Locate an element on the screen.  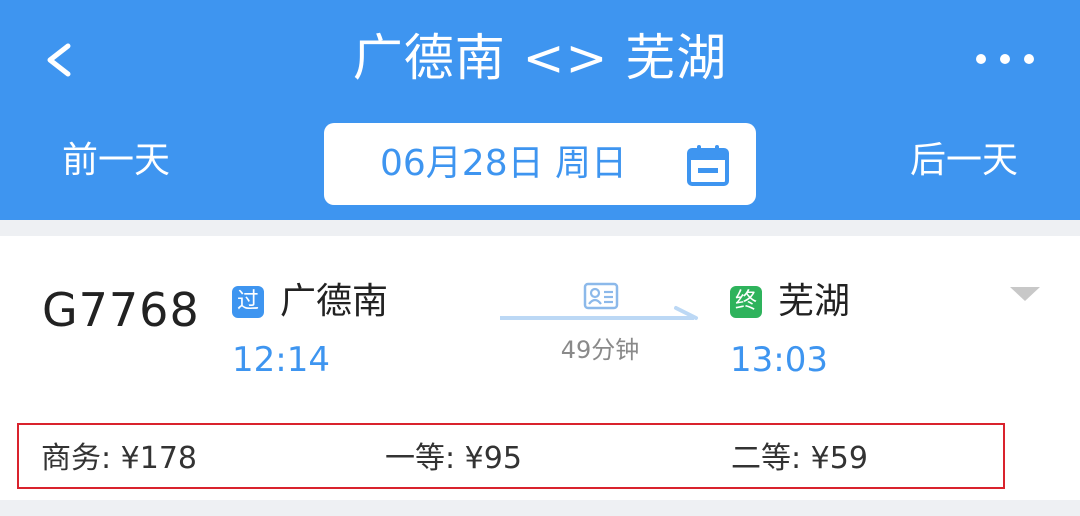
departure-station: 广德南 is located at coordinates (334, 301).